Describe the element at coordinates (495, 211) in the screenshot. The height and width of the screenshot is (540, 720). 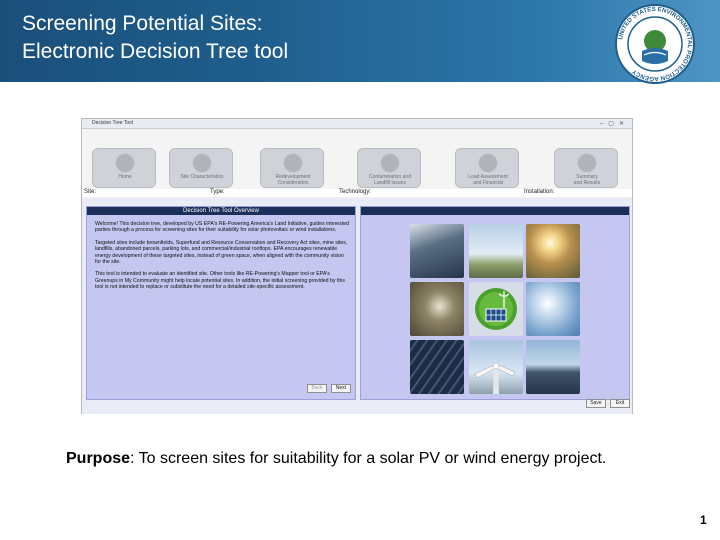
I see `image-panel-header` at that location.